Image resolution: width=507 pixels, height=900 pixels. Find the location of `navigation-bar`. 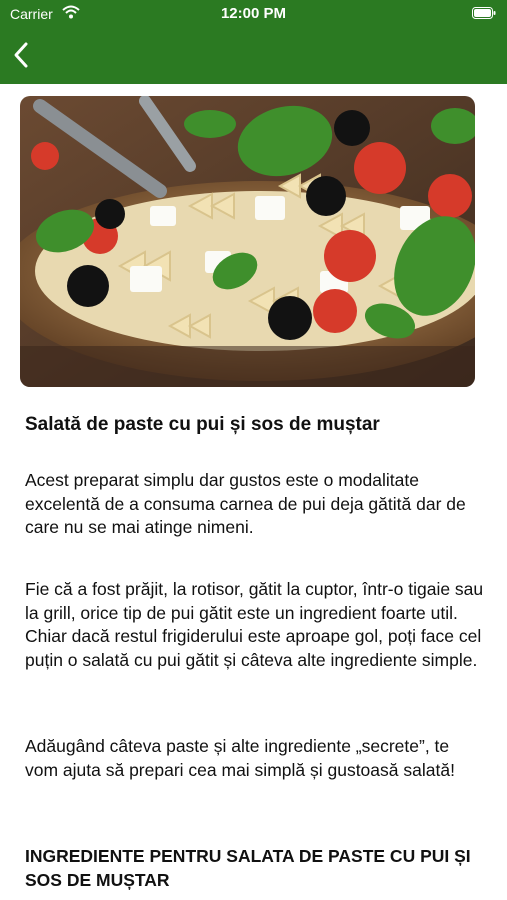

navigation-bar is located at coordinates (253, 56).